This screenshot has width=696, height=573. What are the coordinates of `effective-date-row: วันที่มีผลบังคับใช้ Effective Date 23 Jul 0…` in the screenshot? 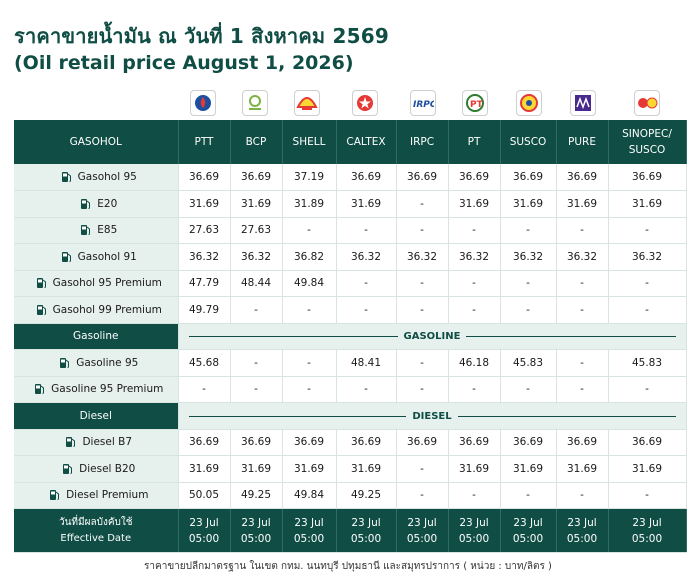 It's located at (350, 530).